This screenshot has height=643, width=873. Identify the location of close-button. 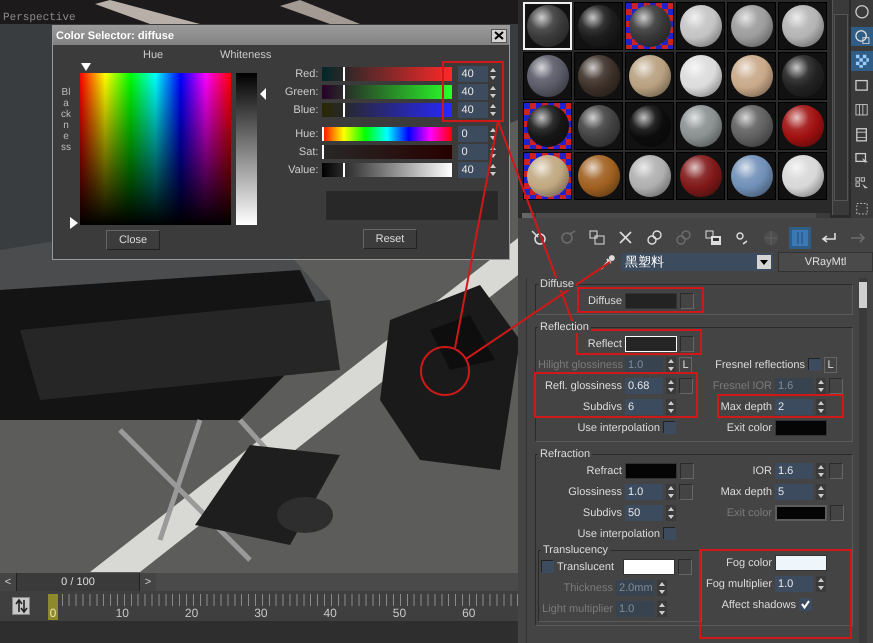
(499, 35).